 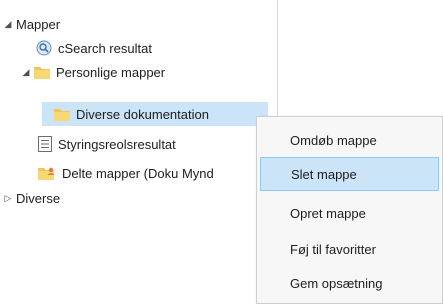 I want to click on tree-node-csearch-resultat: cSearch resultat, so click(x=94, y=48).